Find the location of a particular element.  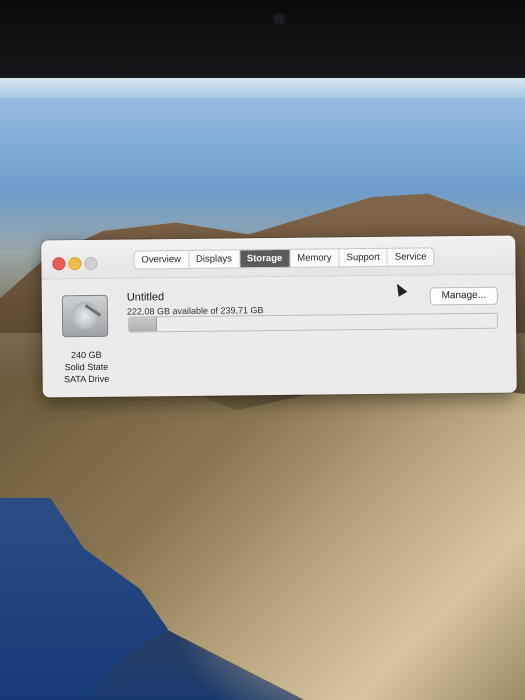

drive-type-line2: SATA Drive is located at coordinates (86, 379).